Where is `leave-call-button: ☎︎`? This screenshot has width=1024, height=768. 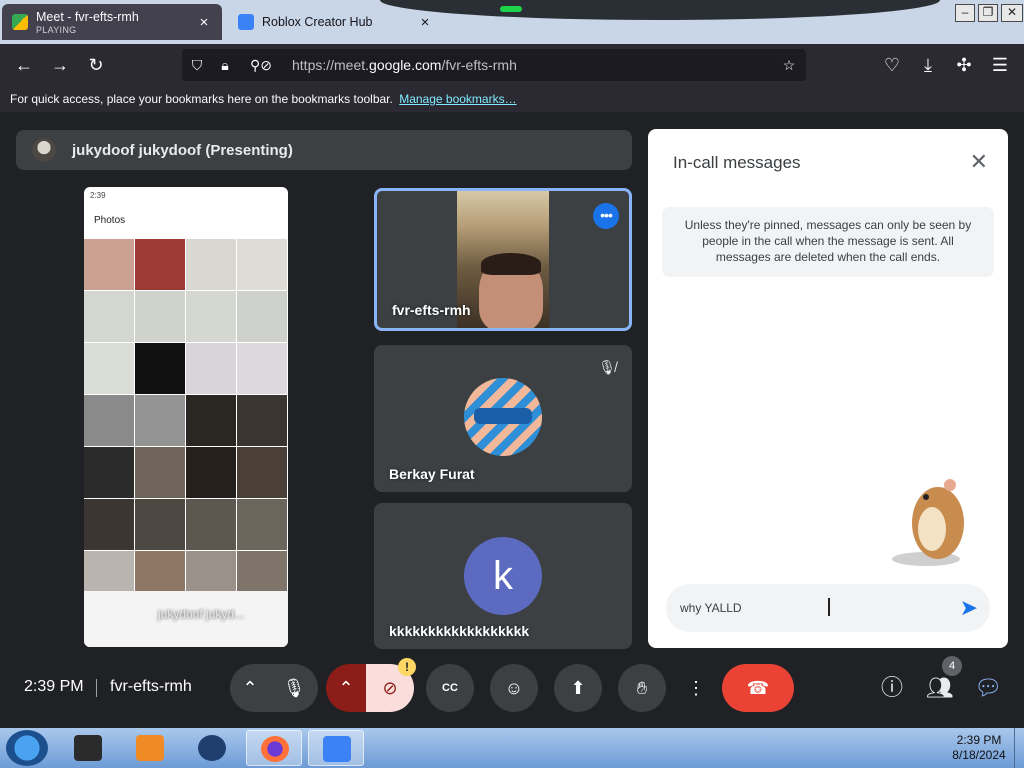
leave-call-button: ☎︎ is located at coordinates (758, 688).